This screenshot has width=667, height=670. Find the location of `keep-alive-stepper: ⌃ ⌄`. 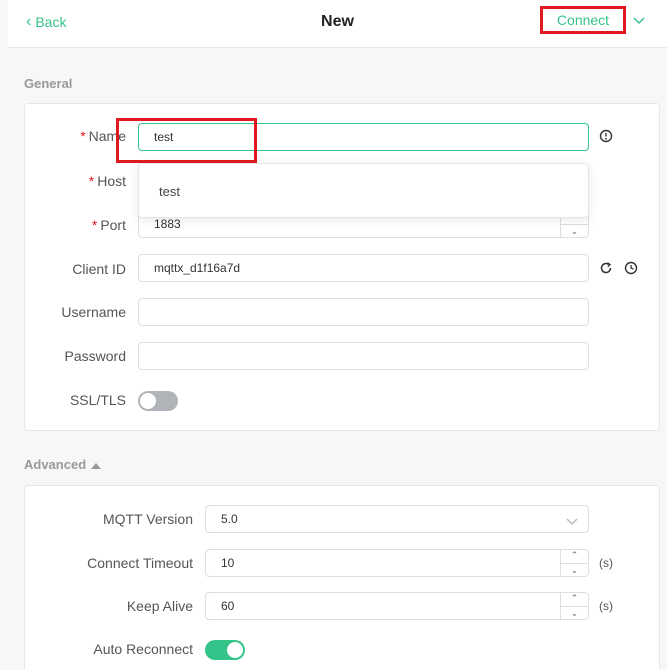

keep-alive-stepper: ⌃ ⌄ is located at coordinates (574, 606).